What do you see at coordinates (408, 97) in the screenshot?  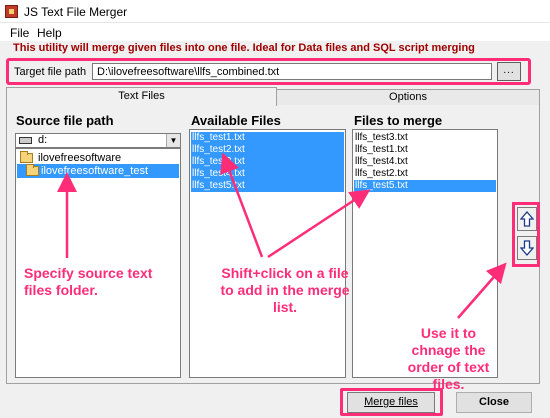 I see `tab-options: Options` at bounding box center [408, 97].